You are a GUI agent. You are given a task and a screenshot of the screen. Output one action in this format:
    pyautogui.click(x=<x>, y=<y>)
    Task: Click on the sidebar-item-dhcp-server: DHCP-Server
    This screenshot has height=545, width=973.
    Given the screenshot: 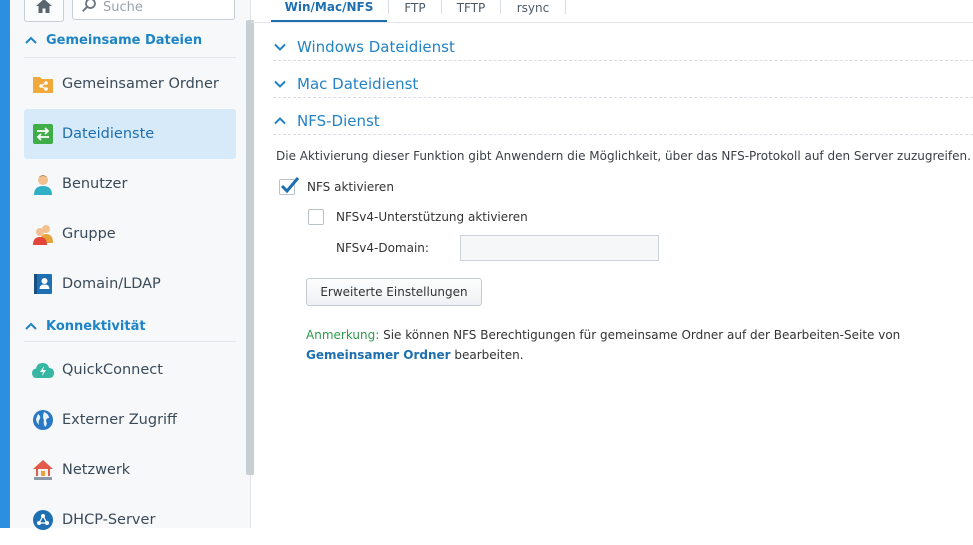 What is the action you would take?
    pyautogui.click(x=130, y=520)
    